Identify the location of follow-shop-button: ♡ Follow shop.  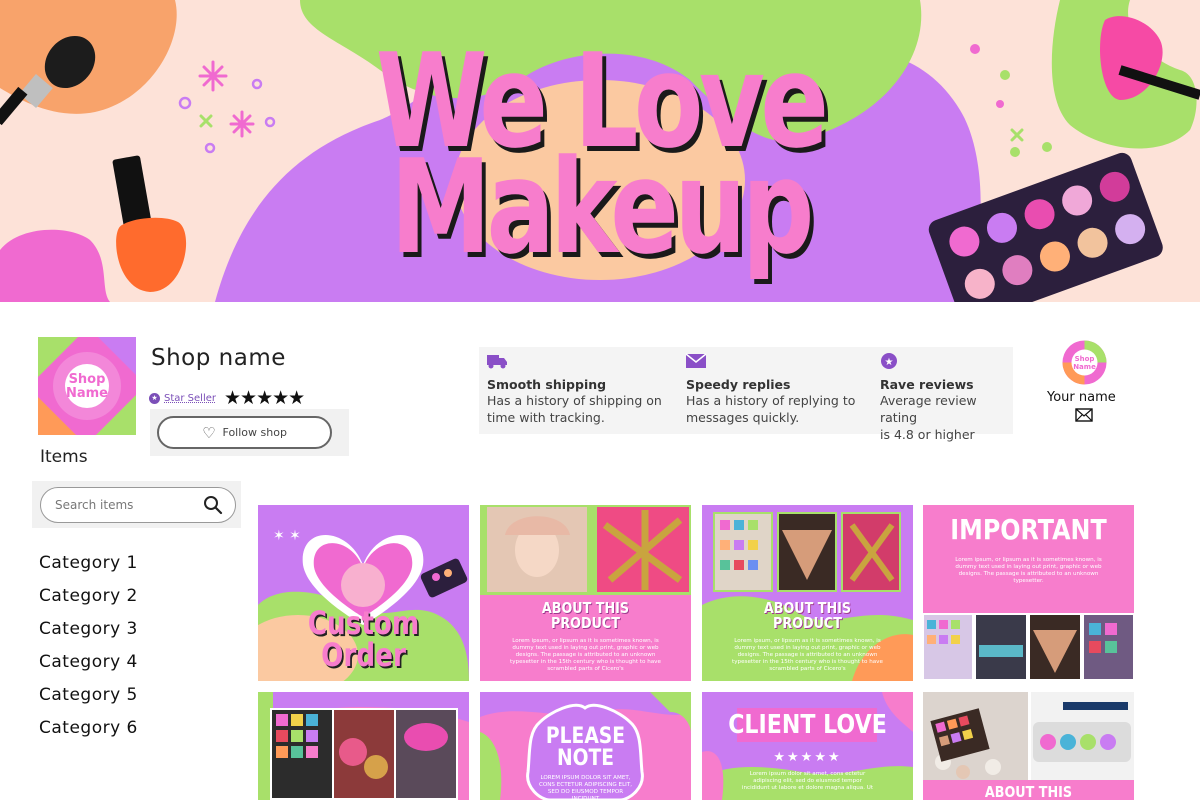
(244, 432).